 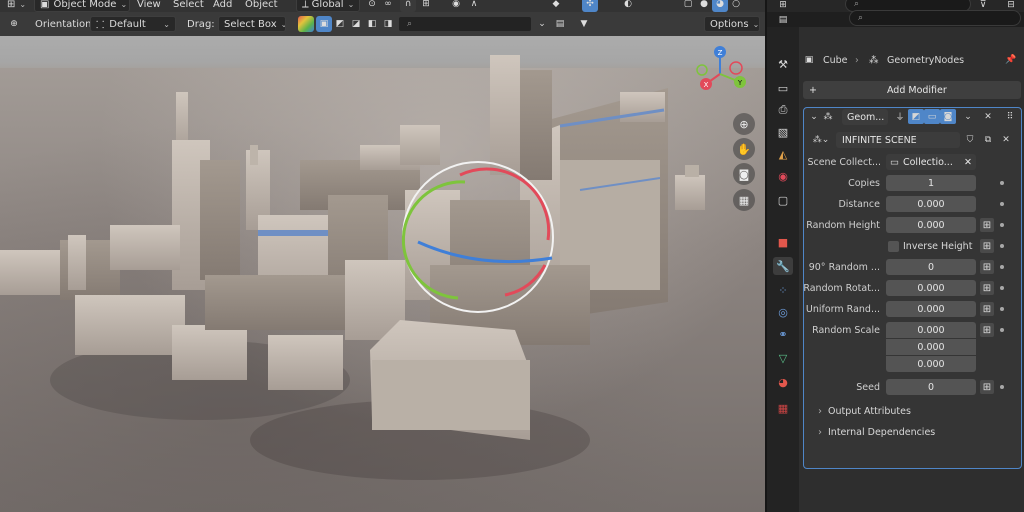 I want to click on zoom-icon: ⊕, so click(x=744, y=124).